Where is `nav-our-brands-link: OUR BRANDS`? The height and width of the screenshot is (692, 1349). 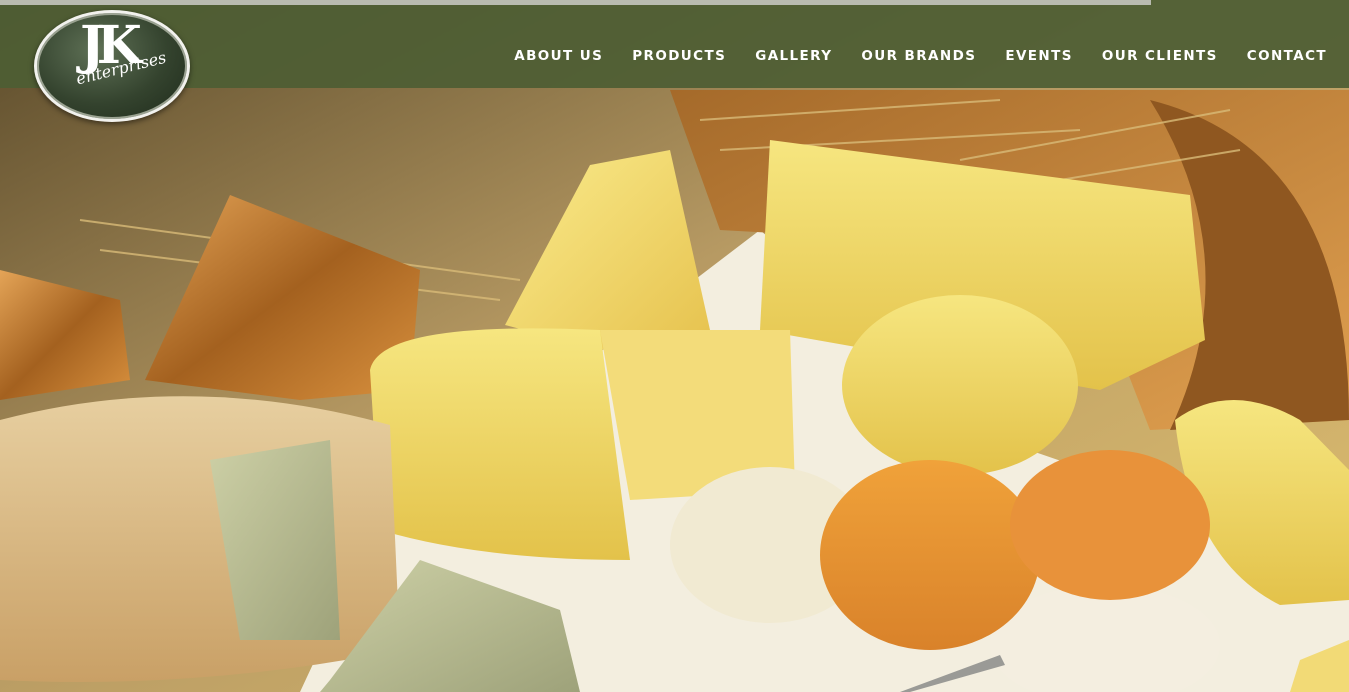
nav-our-brands-link: OUR BRANDS is located at coordinates (918, 56).